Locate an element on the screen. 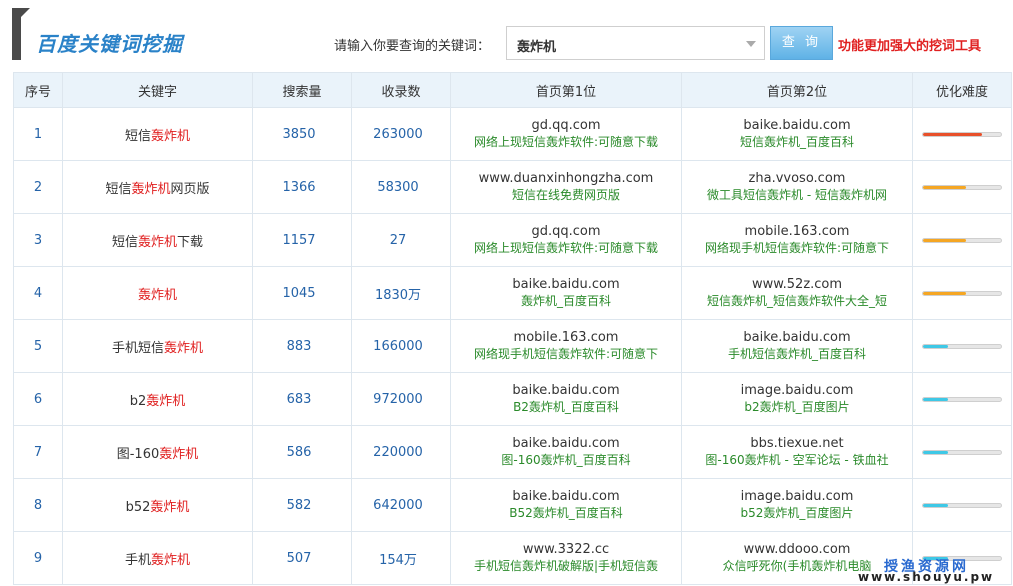  row-rank-2: baike.baidu.com 短信轰炸机_百度百科 is located at coordinates (797, 134).